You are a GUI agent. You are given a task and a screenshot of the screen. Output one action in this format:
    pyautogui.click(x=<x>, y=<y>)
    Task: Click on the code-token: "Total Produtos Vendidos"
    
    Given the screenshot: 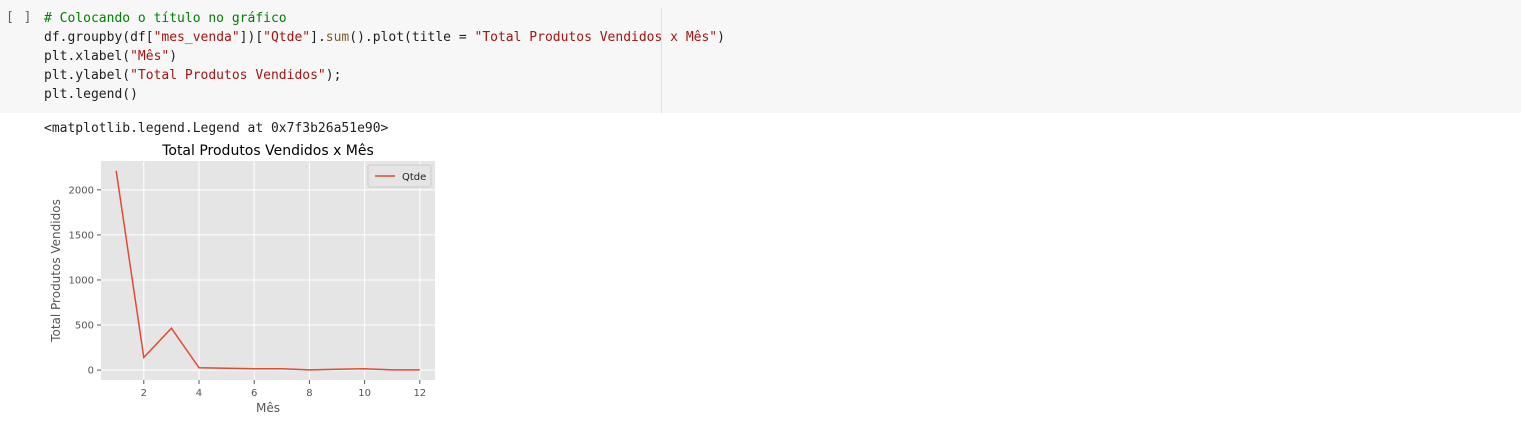 What is the action you would take?
    pyautogui.click(x=228, y=75)
    